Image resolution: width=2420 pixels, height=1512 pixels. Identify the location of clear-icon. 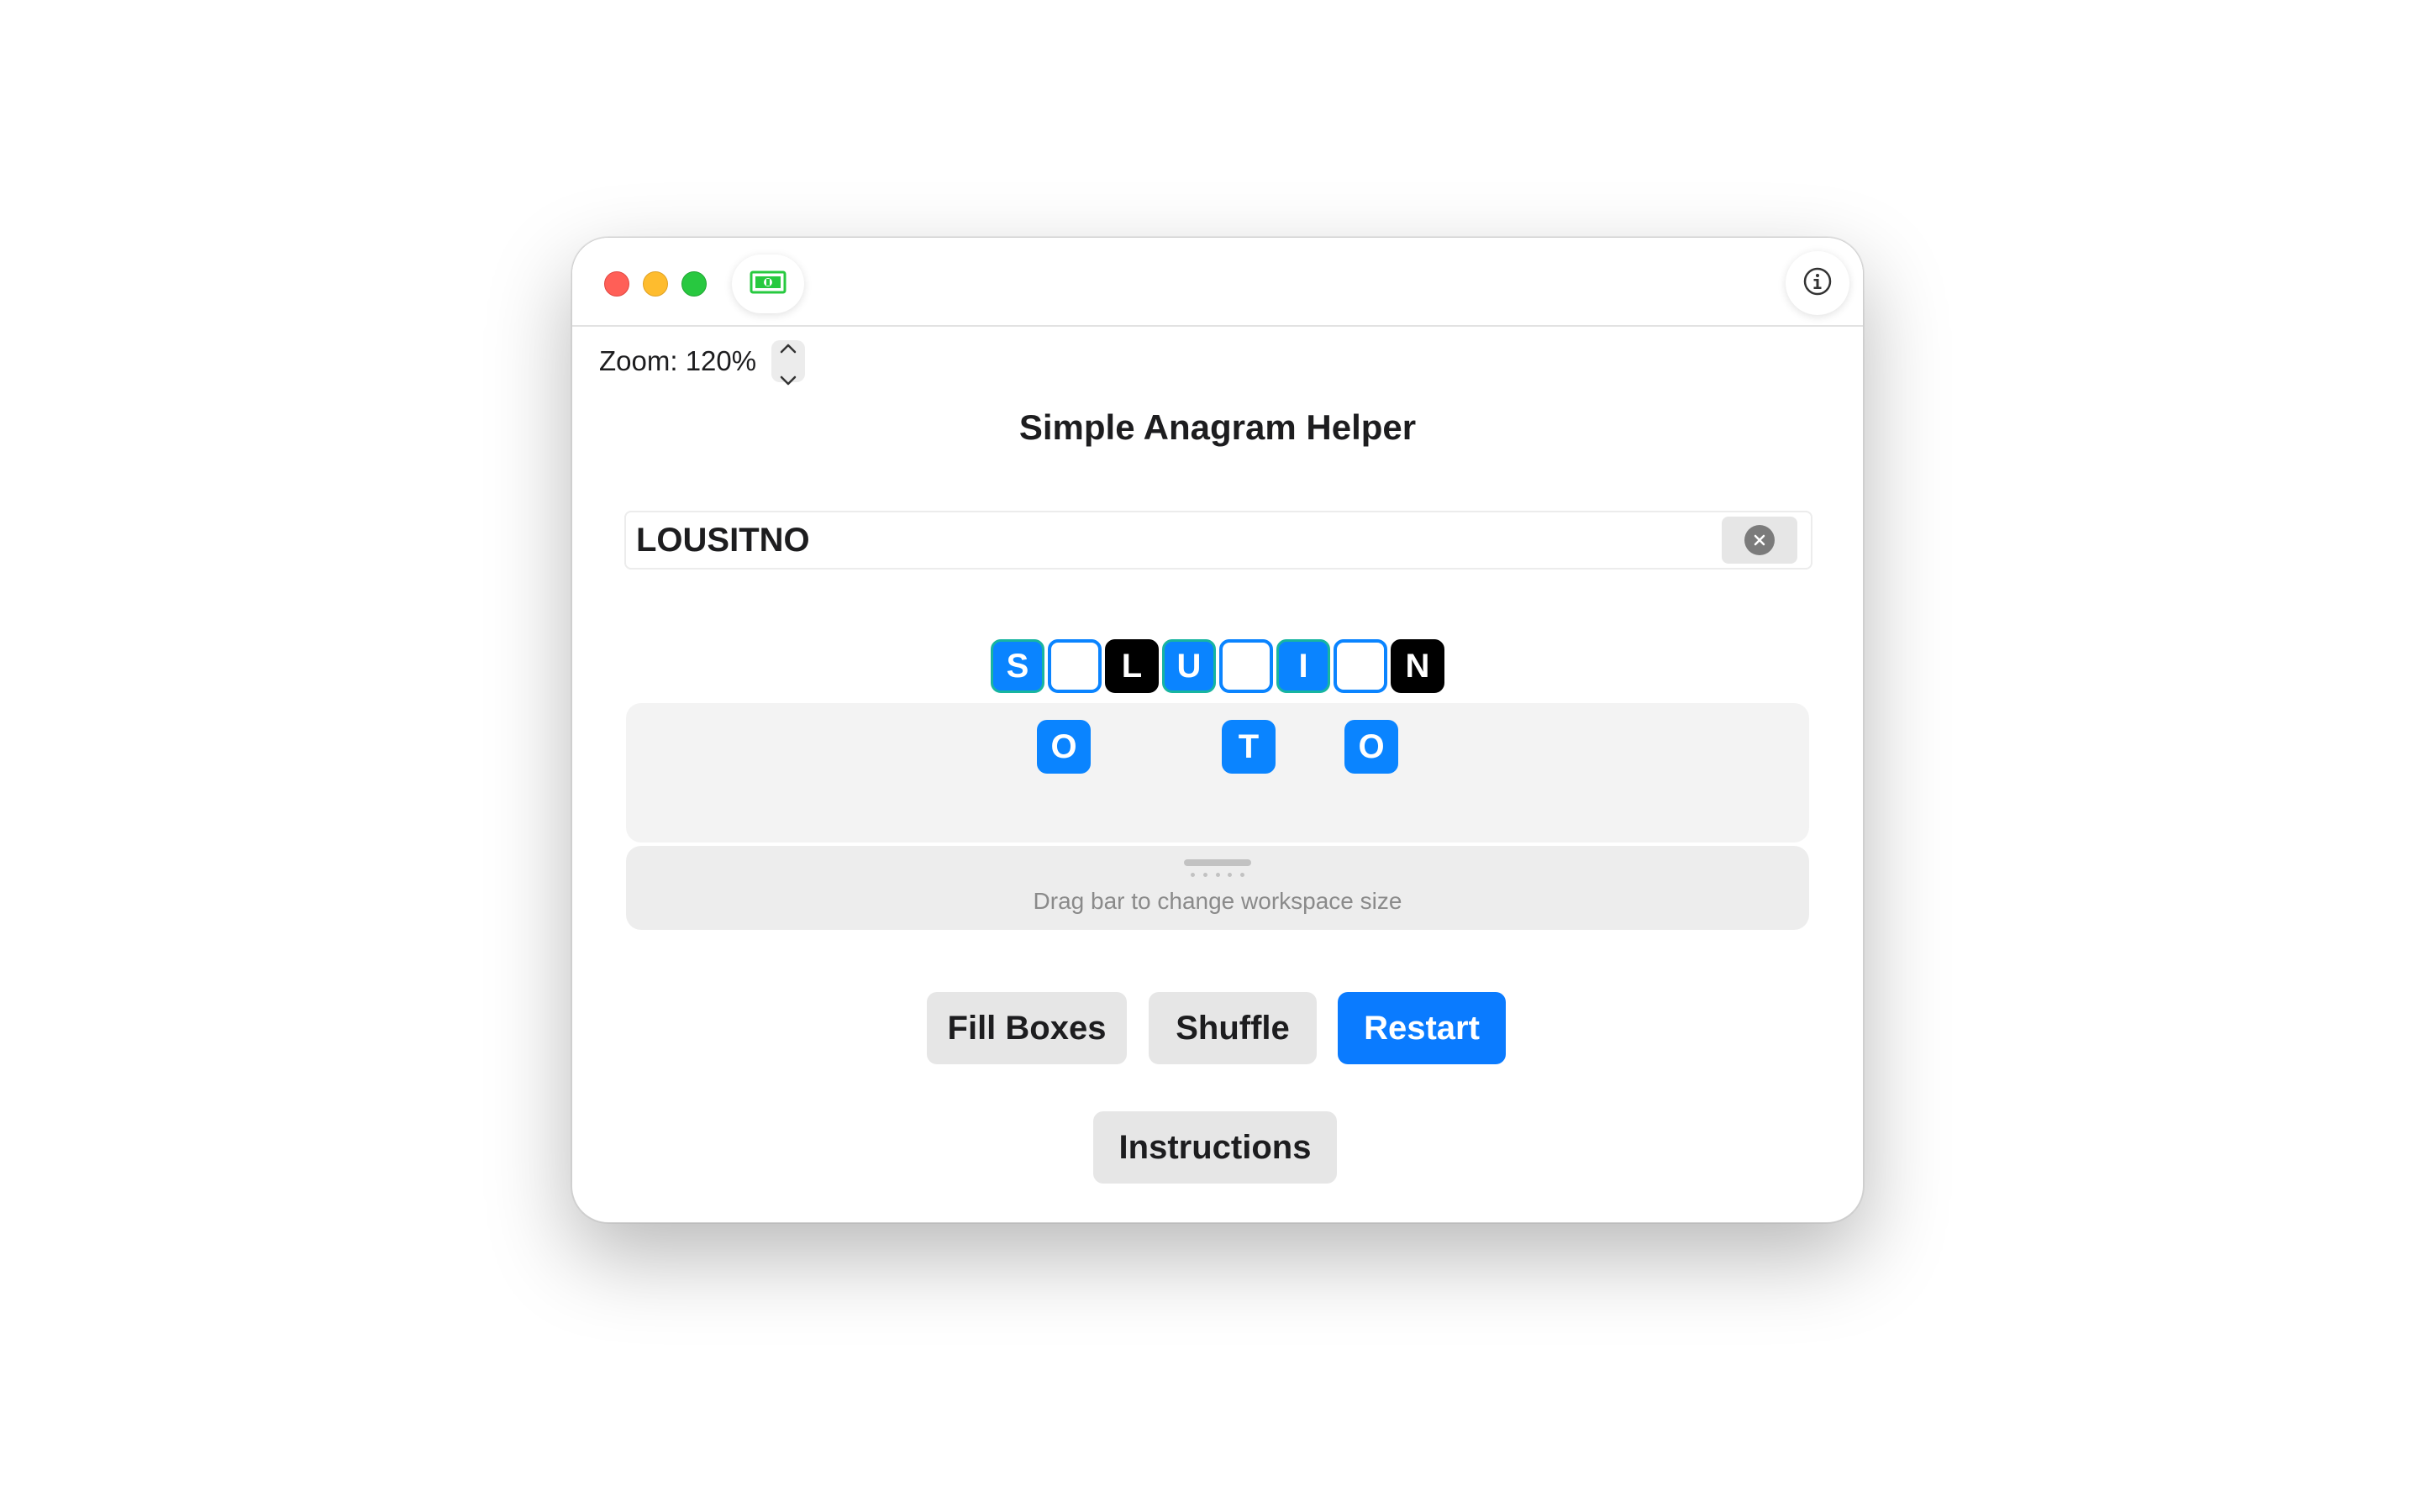
(1759, 540).